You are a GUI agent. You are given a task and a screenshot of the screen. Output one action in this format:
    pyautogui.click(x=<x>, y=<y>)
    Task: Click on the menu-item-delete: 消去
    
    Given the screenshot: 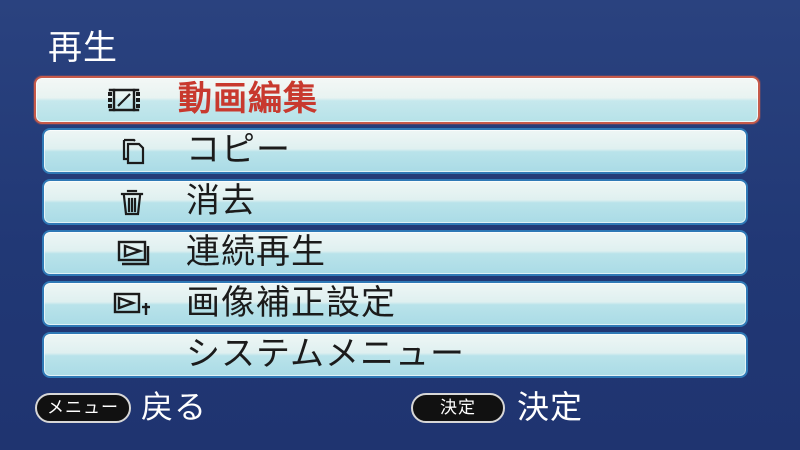 What is the action you would take?
    pyautogui.click(x=395, y=202)
    